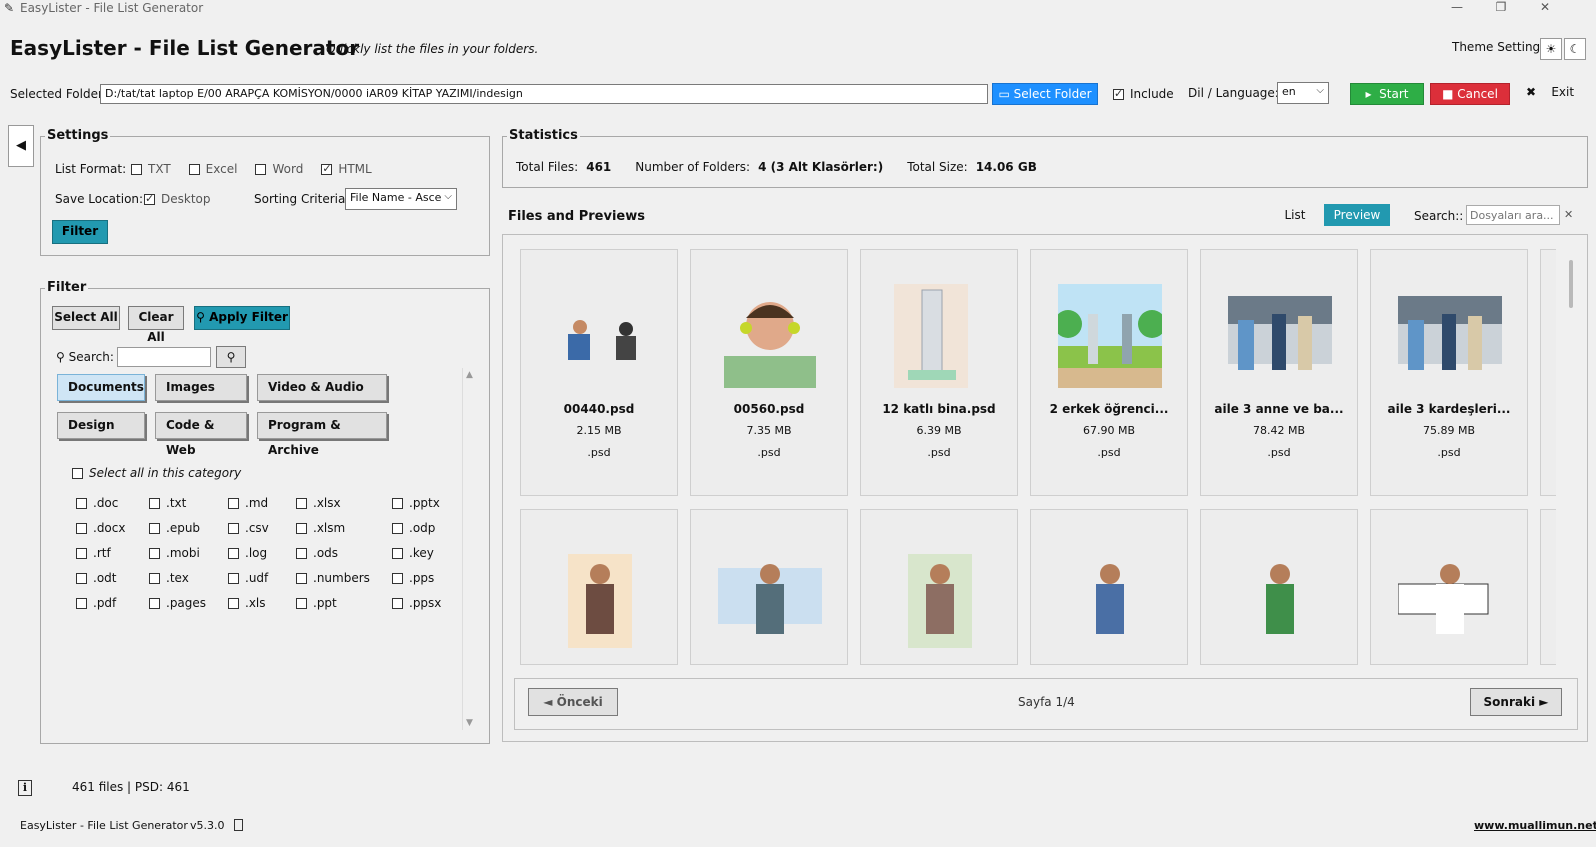 The width and height of the screenshot is (1596, 847). I want to click on scroll-up-icon: ▲, so click(469, 375).